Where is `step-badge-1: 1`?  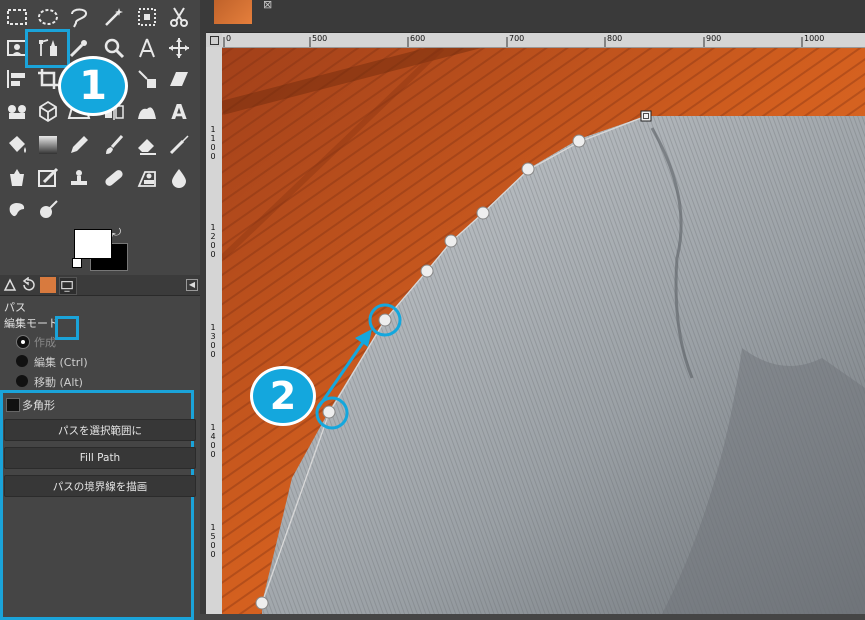 step-badge-1: 1 is located at coordinates (93, 86).